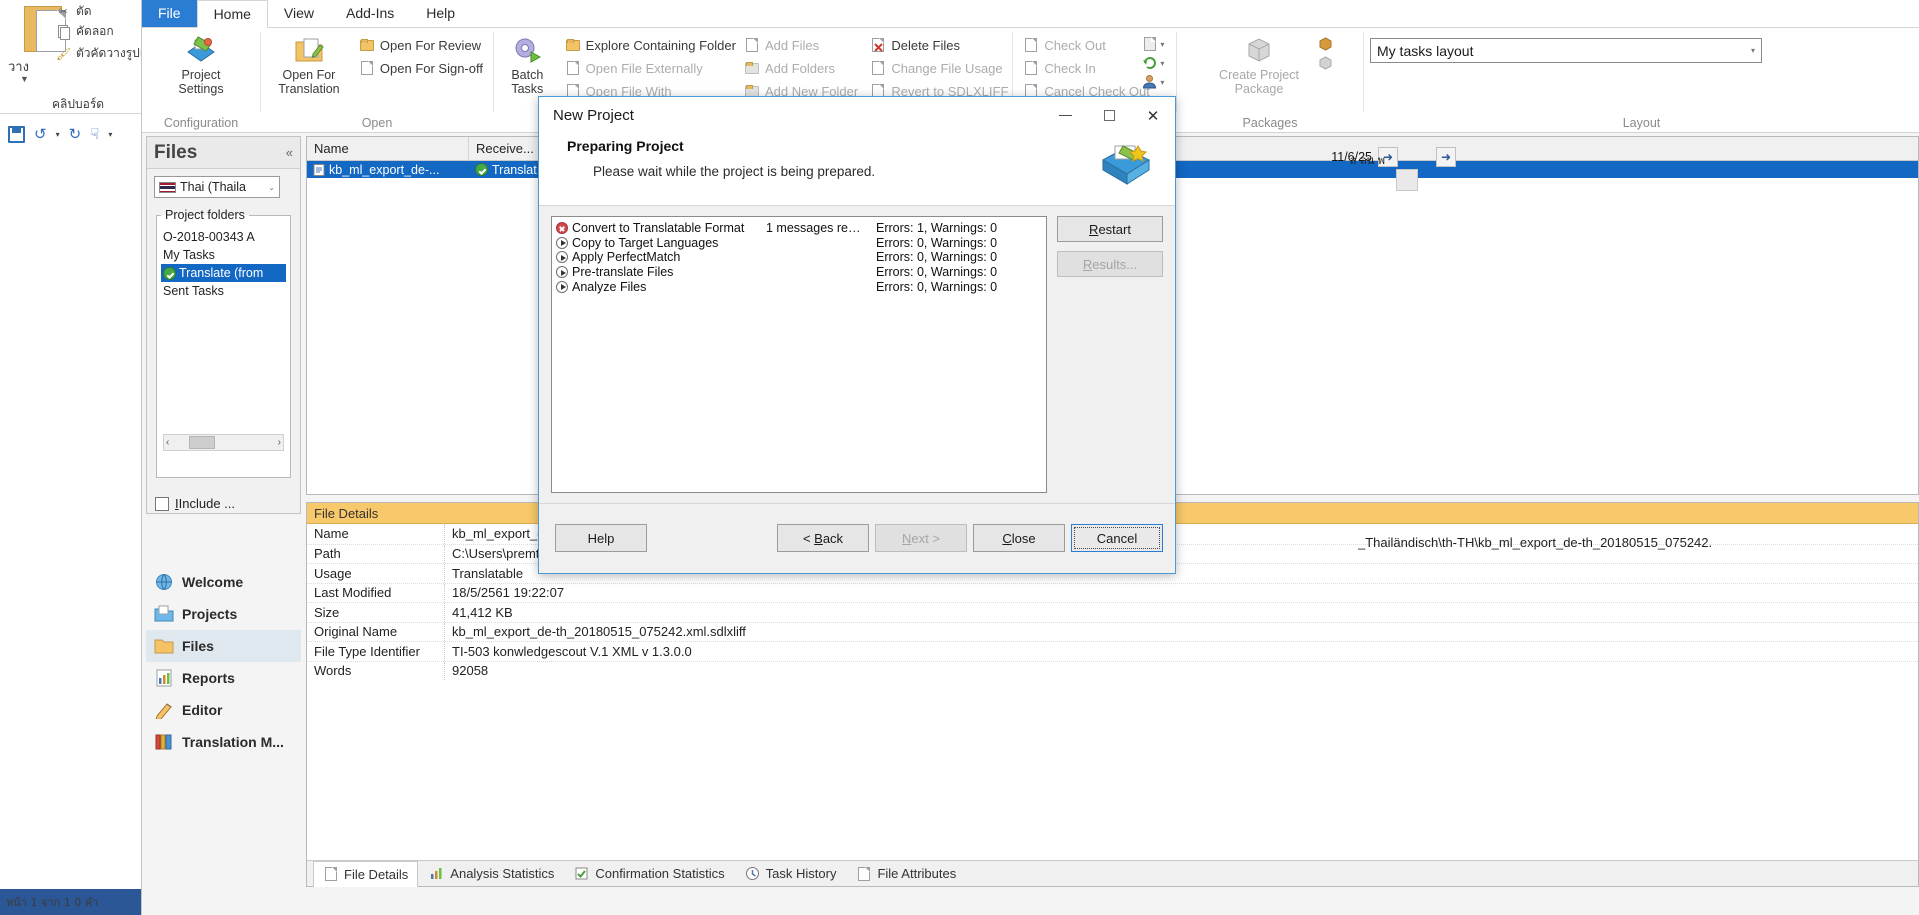 The height and width of the screenshot is (915, 1919). I want to click on task-row: Analyze Files Errors: 0, Warnings: 0, so click(801, 286).